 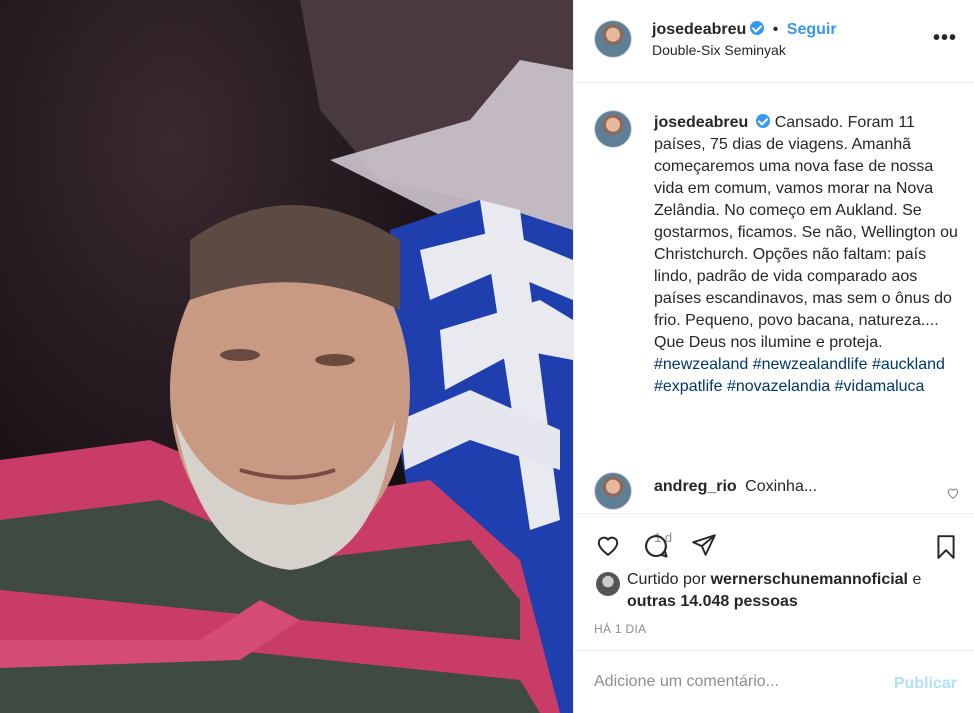 I want to click on hashtag-link: #expatlife, so click(x=688, y=386).